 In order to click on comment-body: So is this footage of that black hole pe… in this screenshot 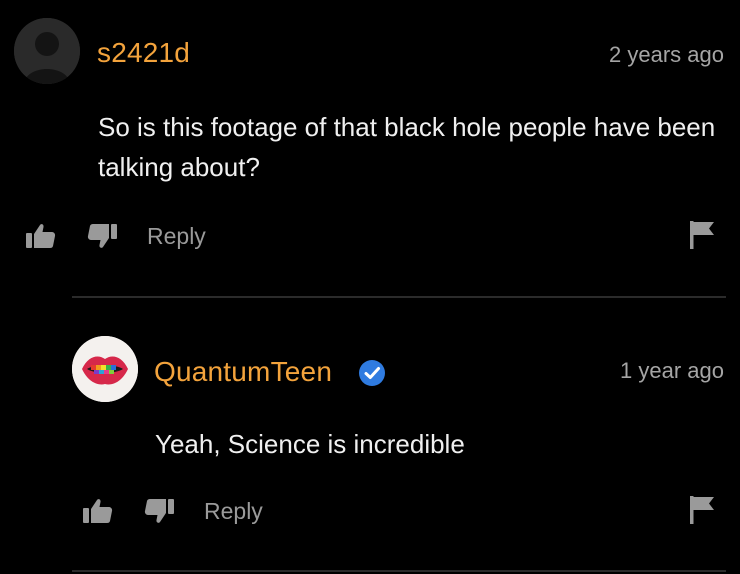, I will do `click(407, 147)`.